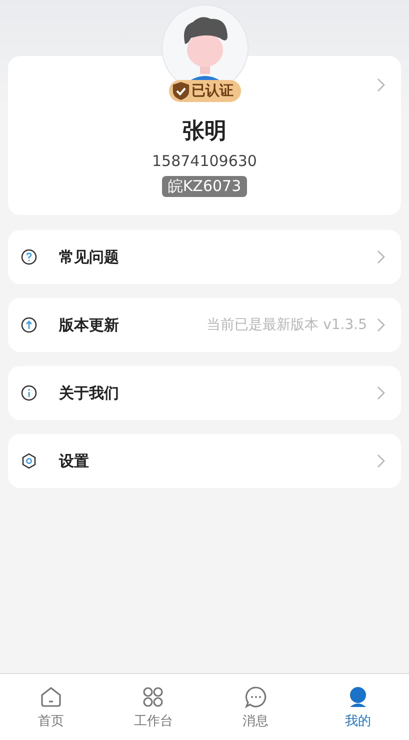 This screenshot has height=740, width=409. Describe the element at coordinates (89, 393) in the screenshot. I see `menu-label: 关于我们` at that location.